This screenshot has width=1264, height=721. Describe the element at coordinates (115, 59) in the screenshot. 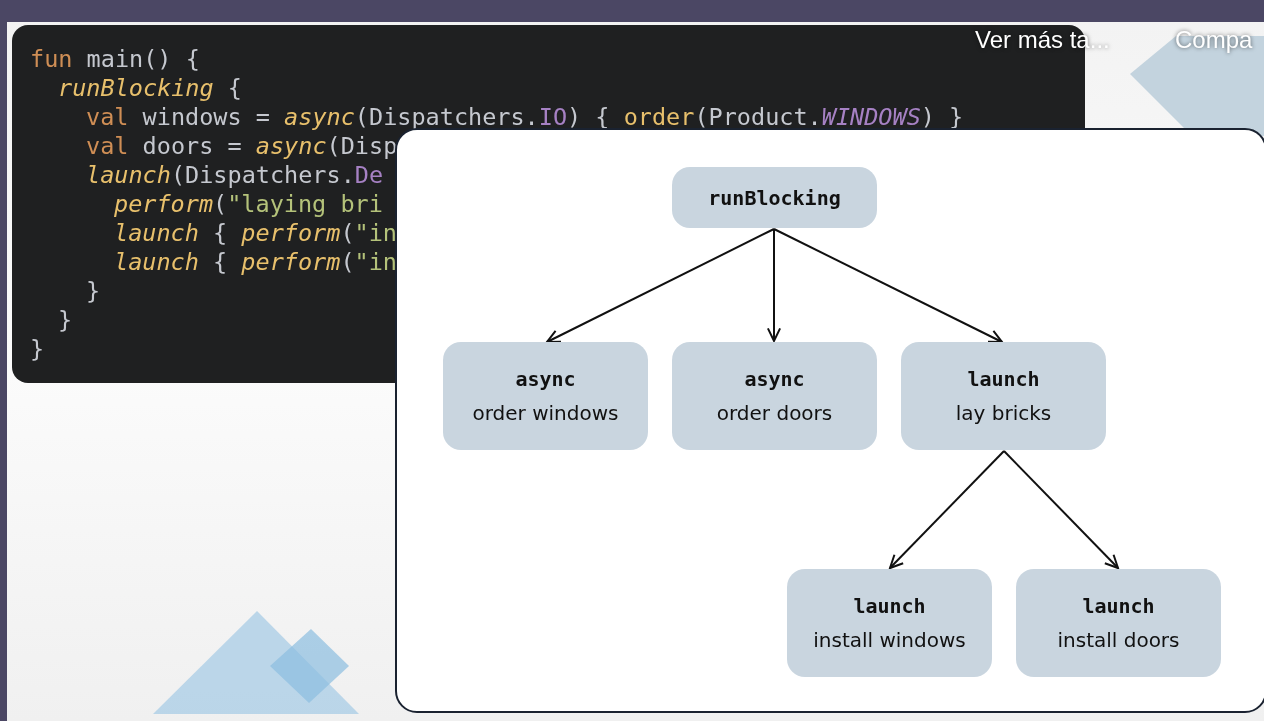

I see `code-line: fun main() {` at that location.